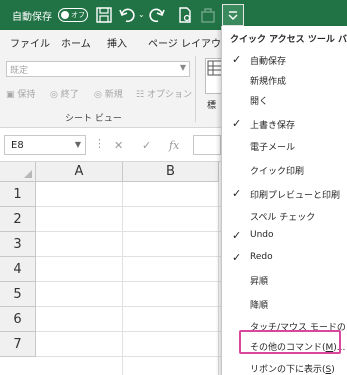 This screenshot has height=375, width=347. Describe the element at coordinates (171, 172) in the screenshot. I see `column-header-b: B` at that location.